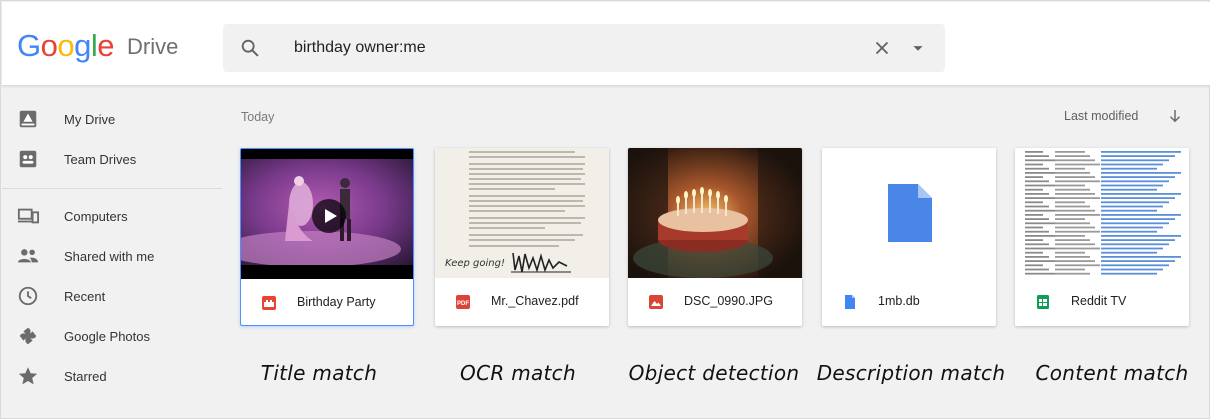 Image resolution: width=1210 pixels, height=419 pixels. I want to click on file-card-image: DSC_0990.JPG, so click(715, 237).